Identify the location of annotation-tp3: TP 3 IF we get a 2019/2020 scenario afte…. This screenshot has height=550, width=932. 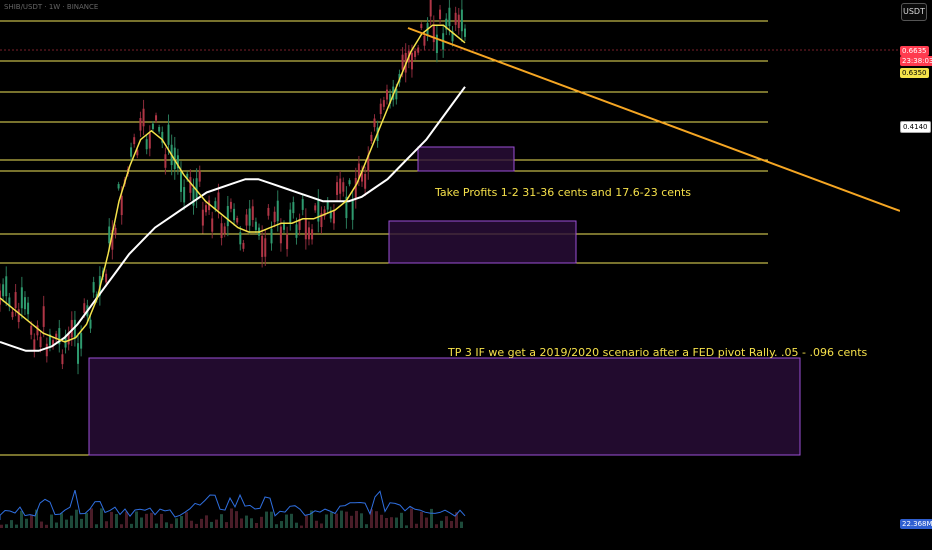
(658, 352).